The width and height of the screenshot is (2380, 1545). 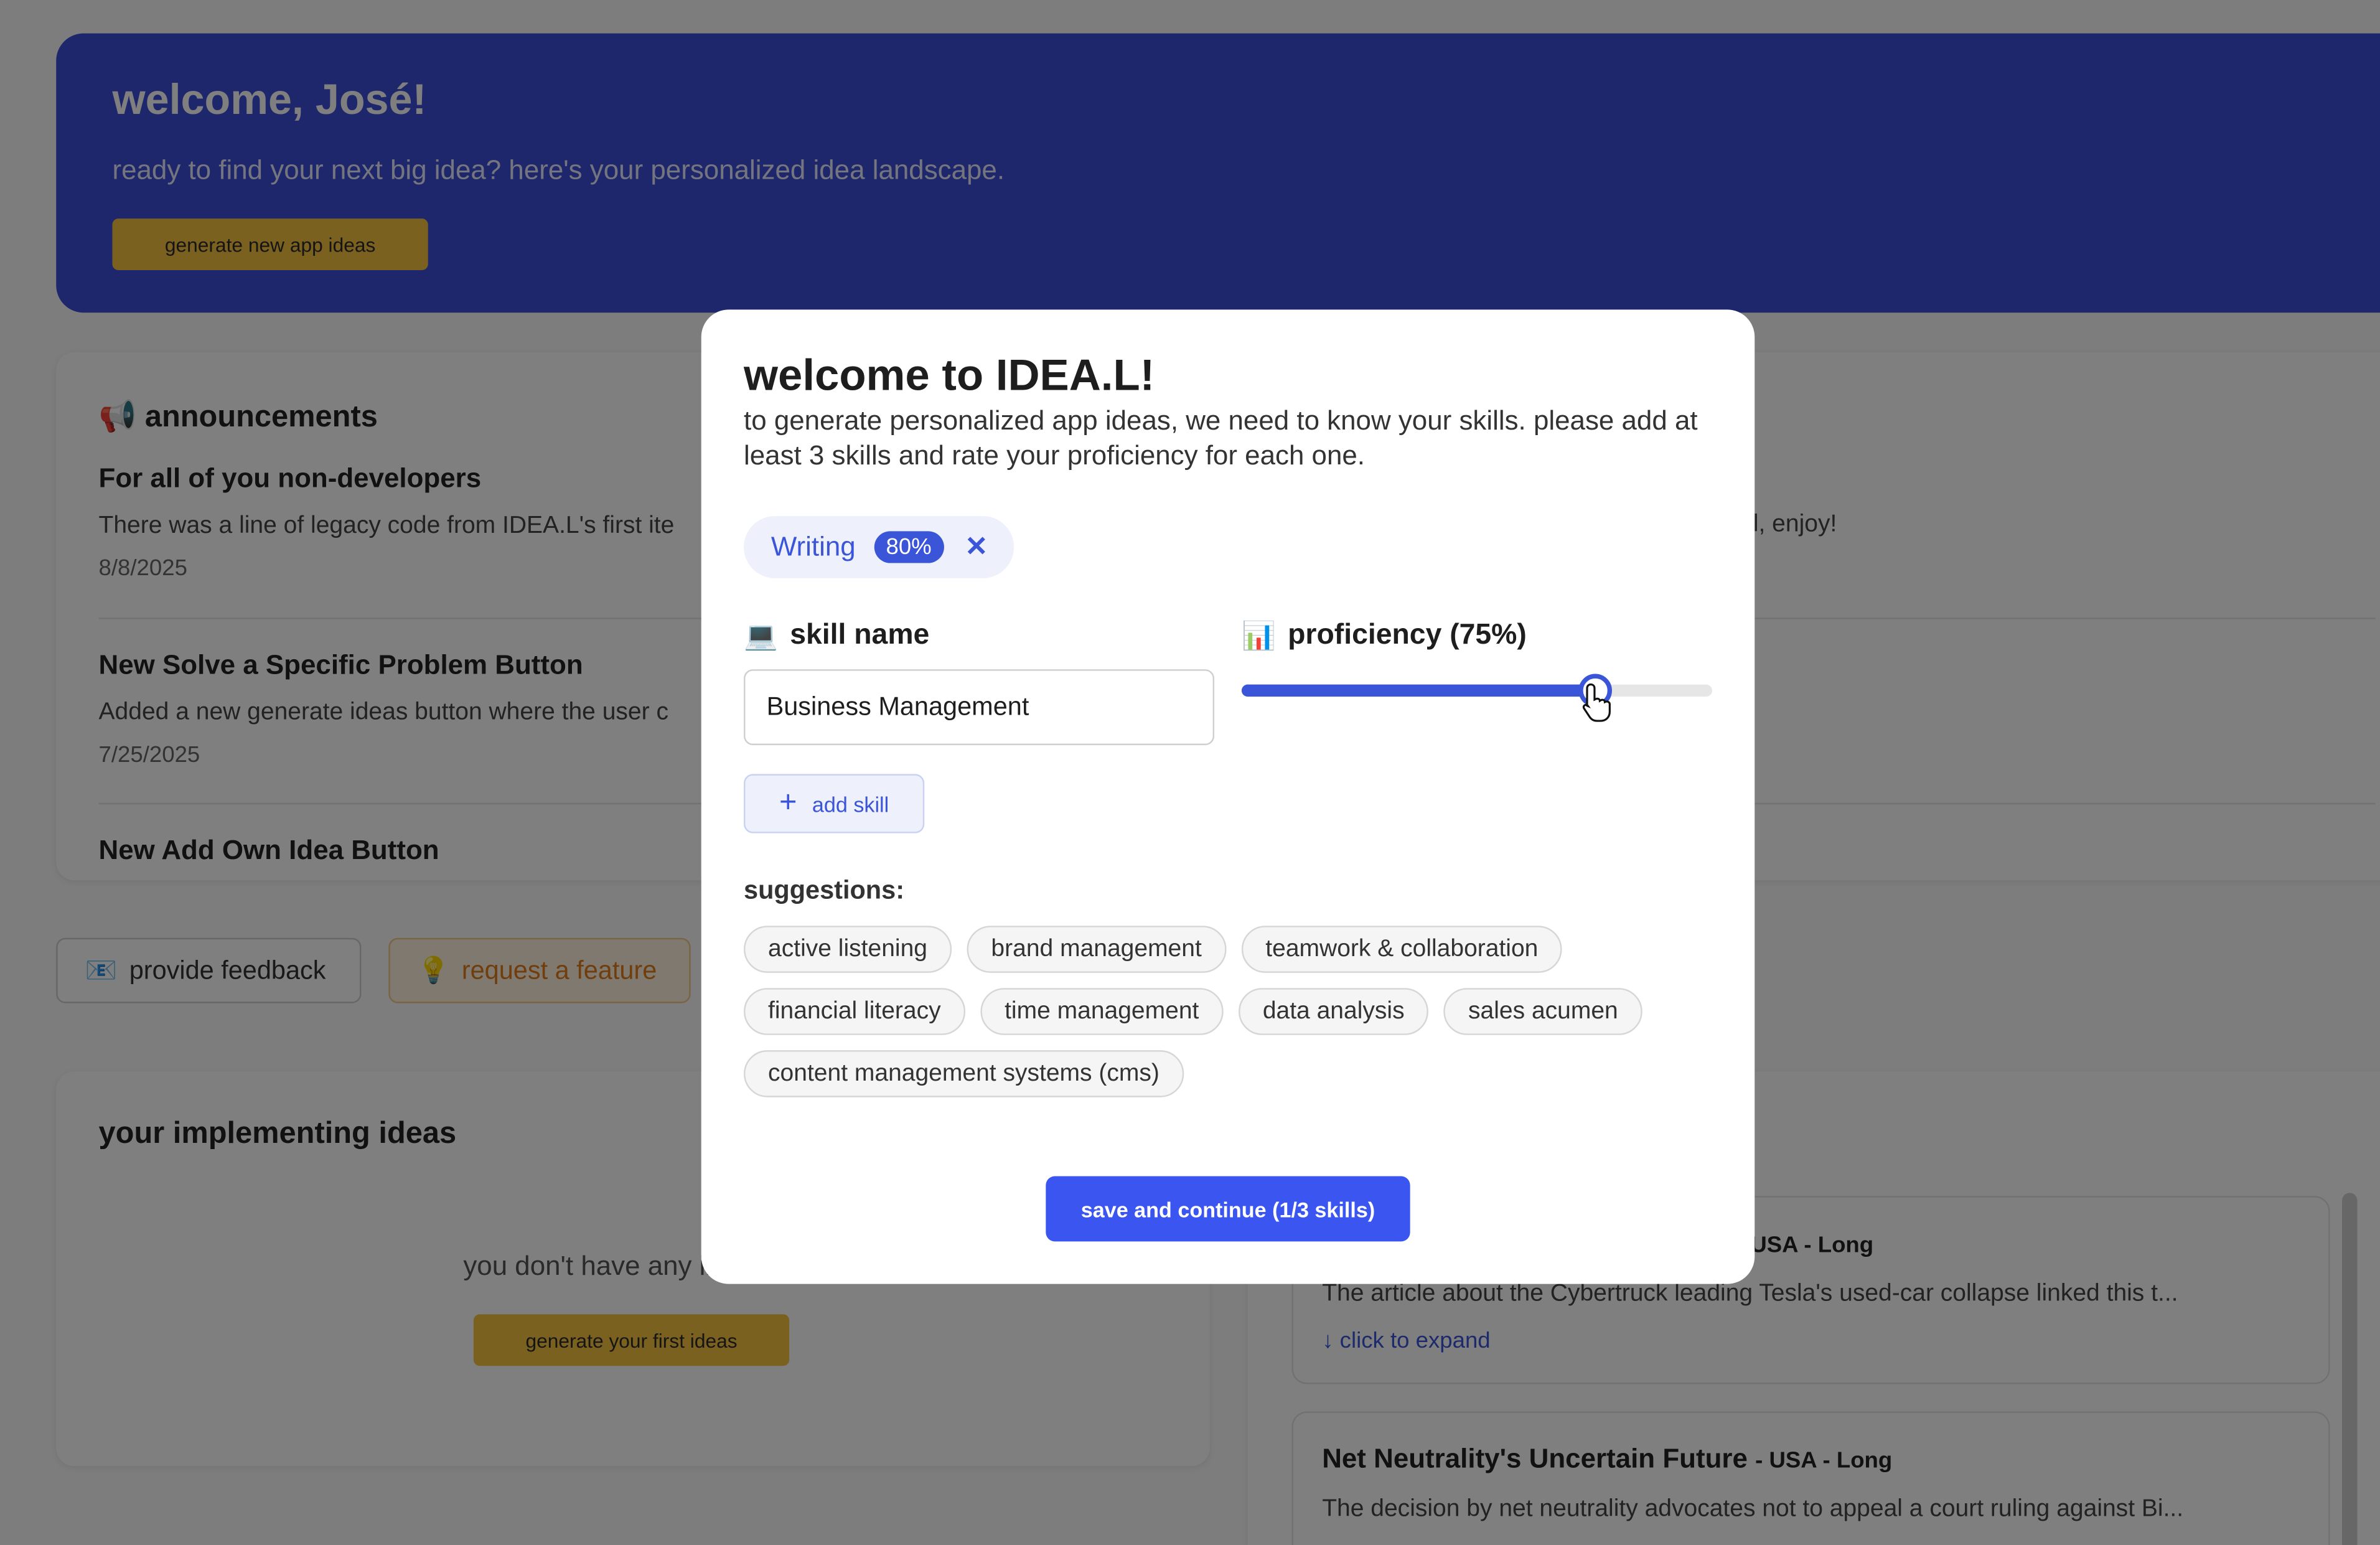 What do you see at coordinates (1228, 1209) in the screenshot?
I see `save-continue-button: save and continue (1/3 skills)` at bounding box center [1228, 1209].